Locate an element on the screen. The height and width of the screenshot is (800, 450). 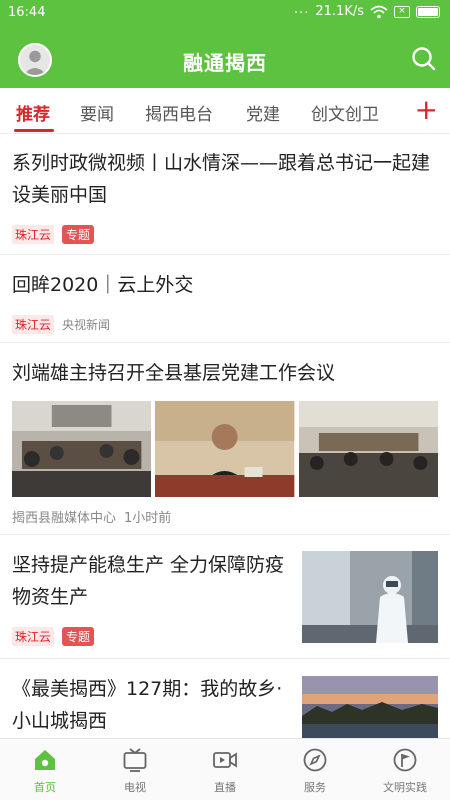
battery-icon is located at coordinates (428, 11).